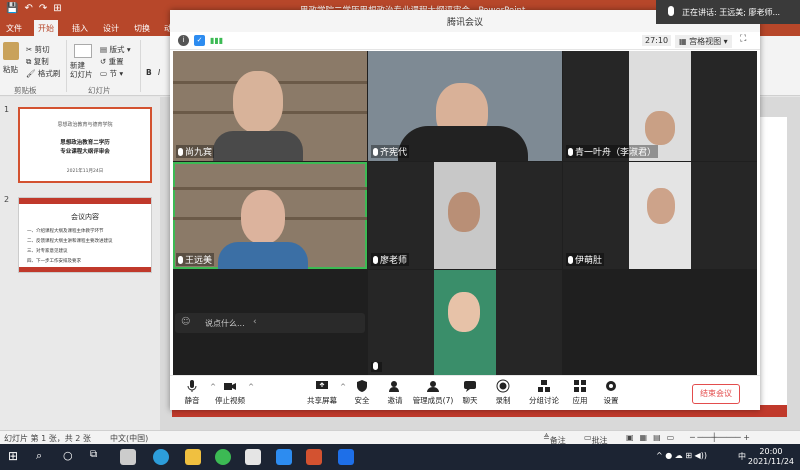  What do you see at coordinates (99, 90) in the screenshot?
I see `slides-group-label: 幻灯片` at bounding box center [99, 90].